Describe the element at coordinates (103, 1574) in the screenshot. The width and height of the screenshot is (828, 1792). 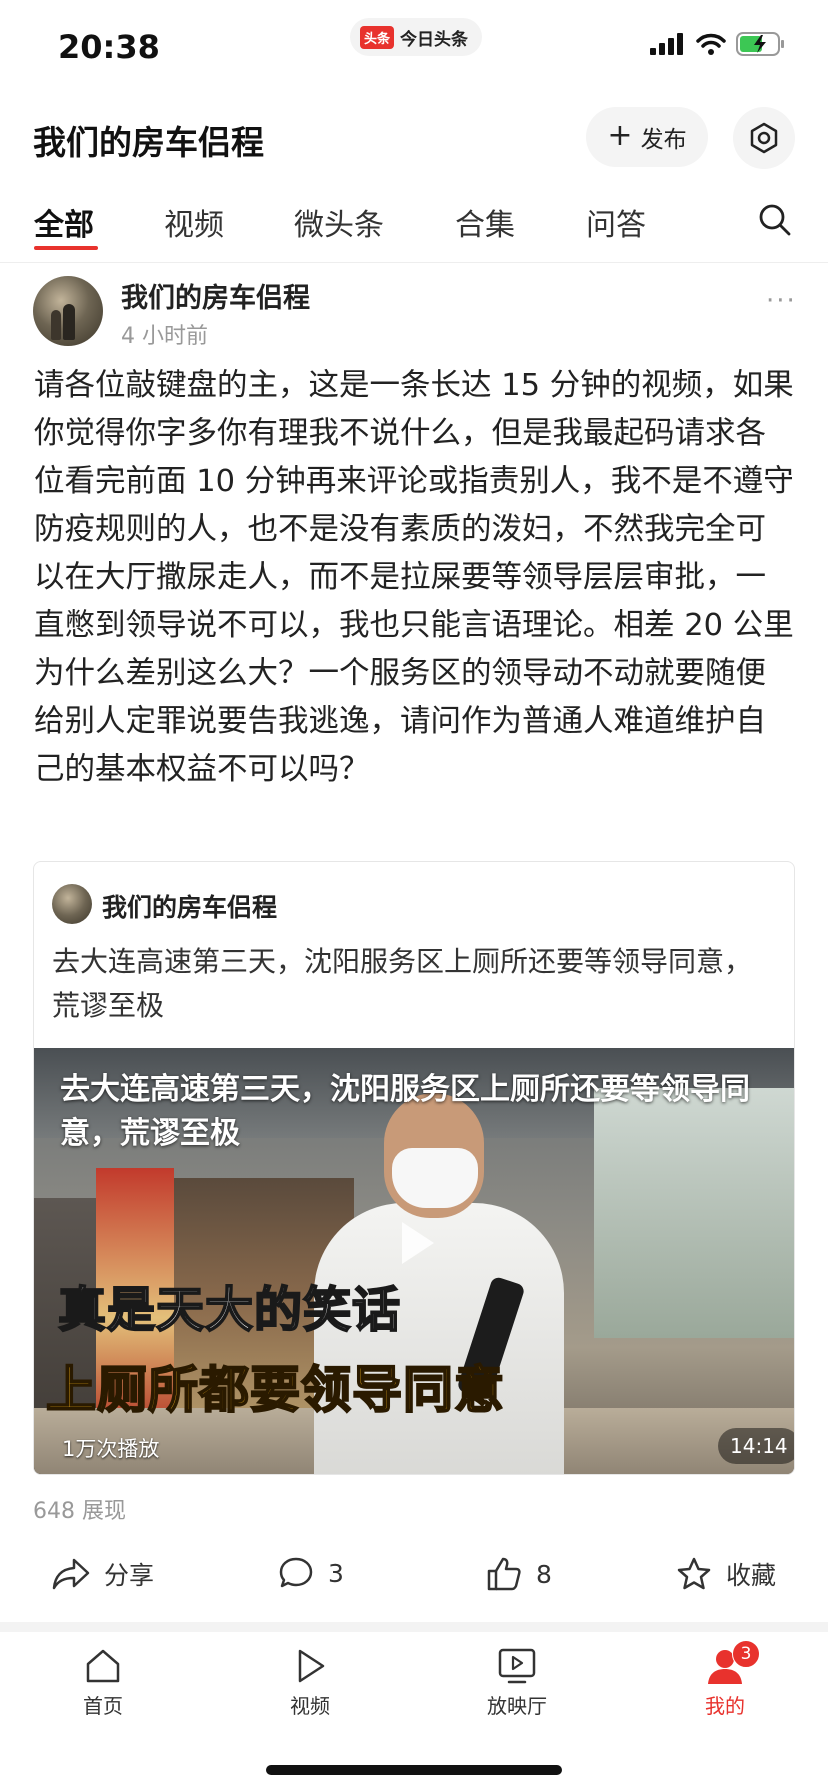
I see `share-button: 分享` at that location.